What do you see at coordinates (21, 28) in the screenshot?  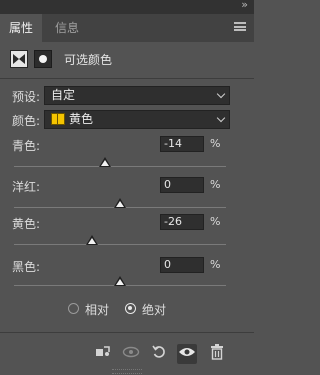 I see `tab-properties: 属性` at bounding box center [21, 28].